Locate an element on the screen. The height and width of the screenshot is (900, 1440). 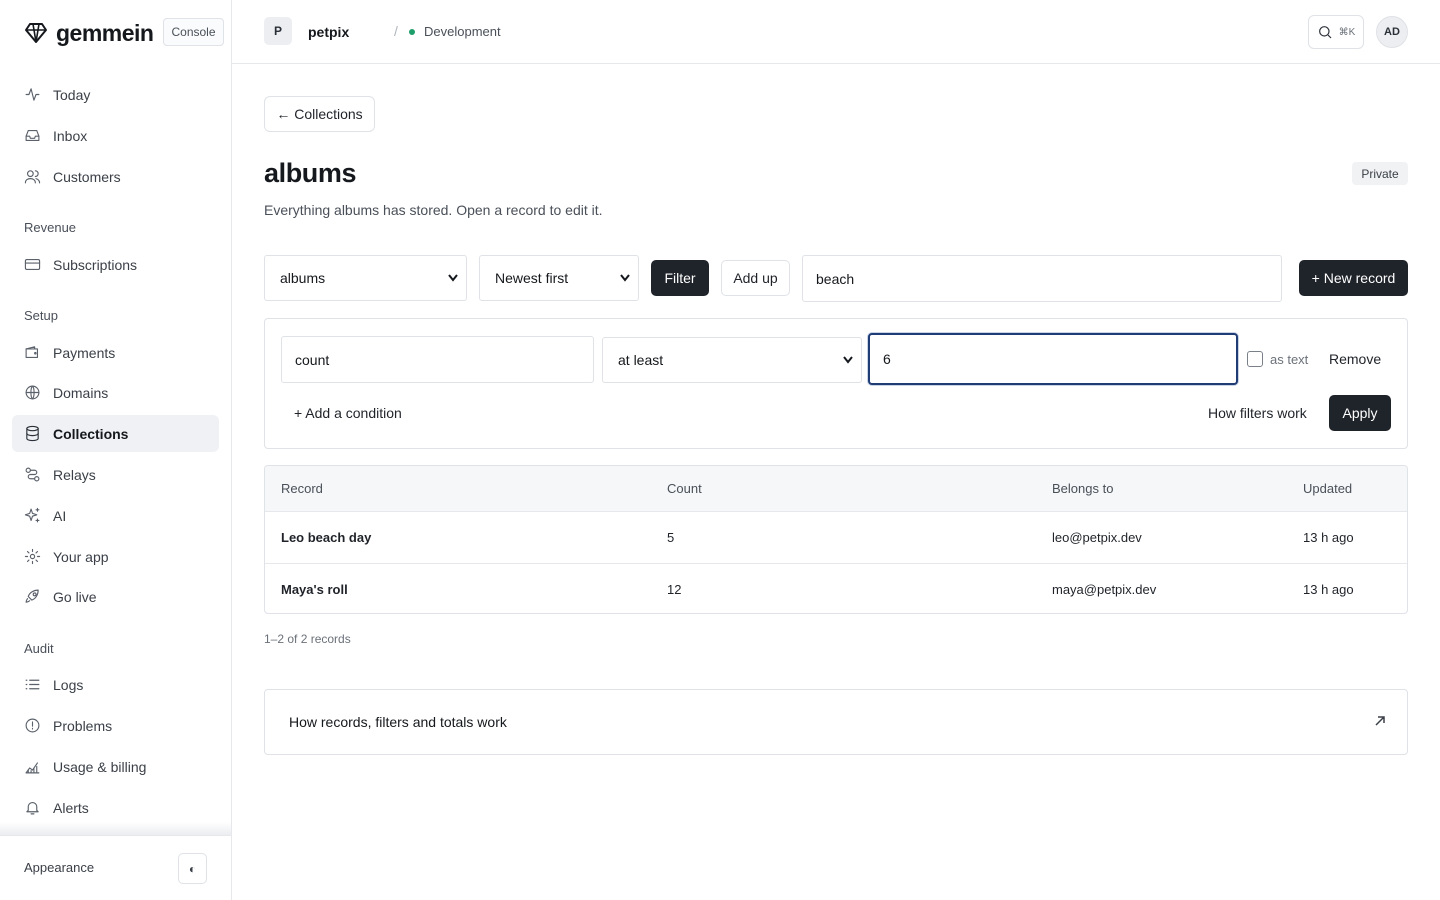
globe-icon is located at coordinates (32, 392).